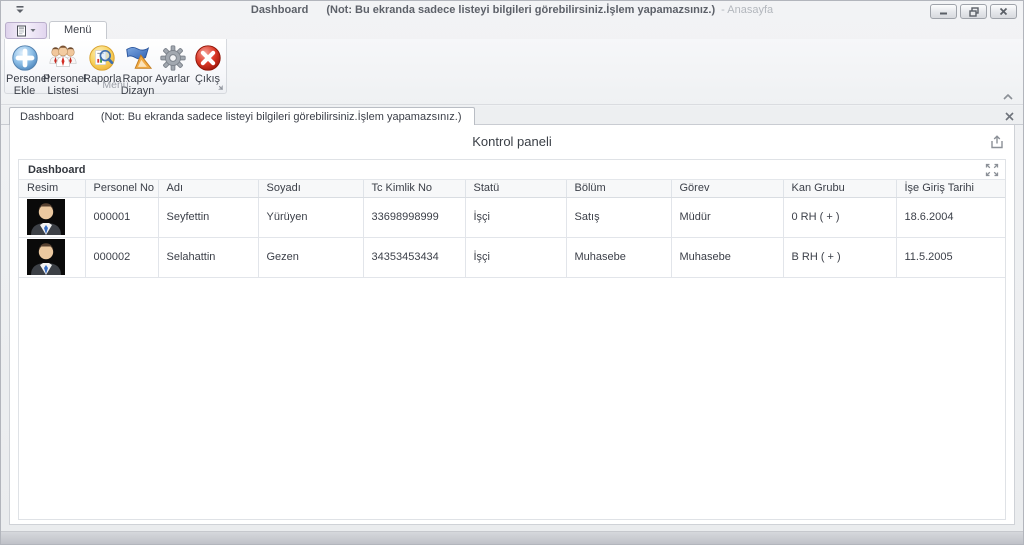 This screenshot has width=1024, height=545. What do you see at coordinates (414, 189) in the screenshot?
I see `column-header: Tc Kimlik No` at bounding box center [414, 189].